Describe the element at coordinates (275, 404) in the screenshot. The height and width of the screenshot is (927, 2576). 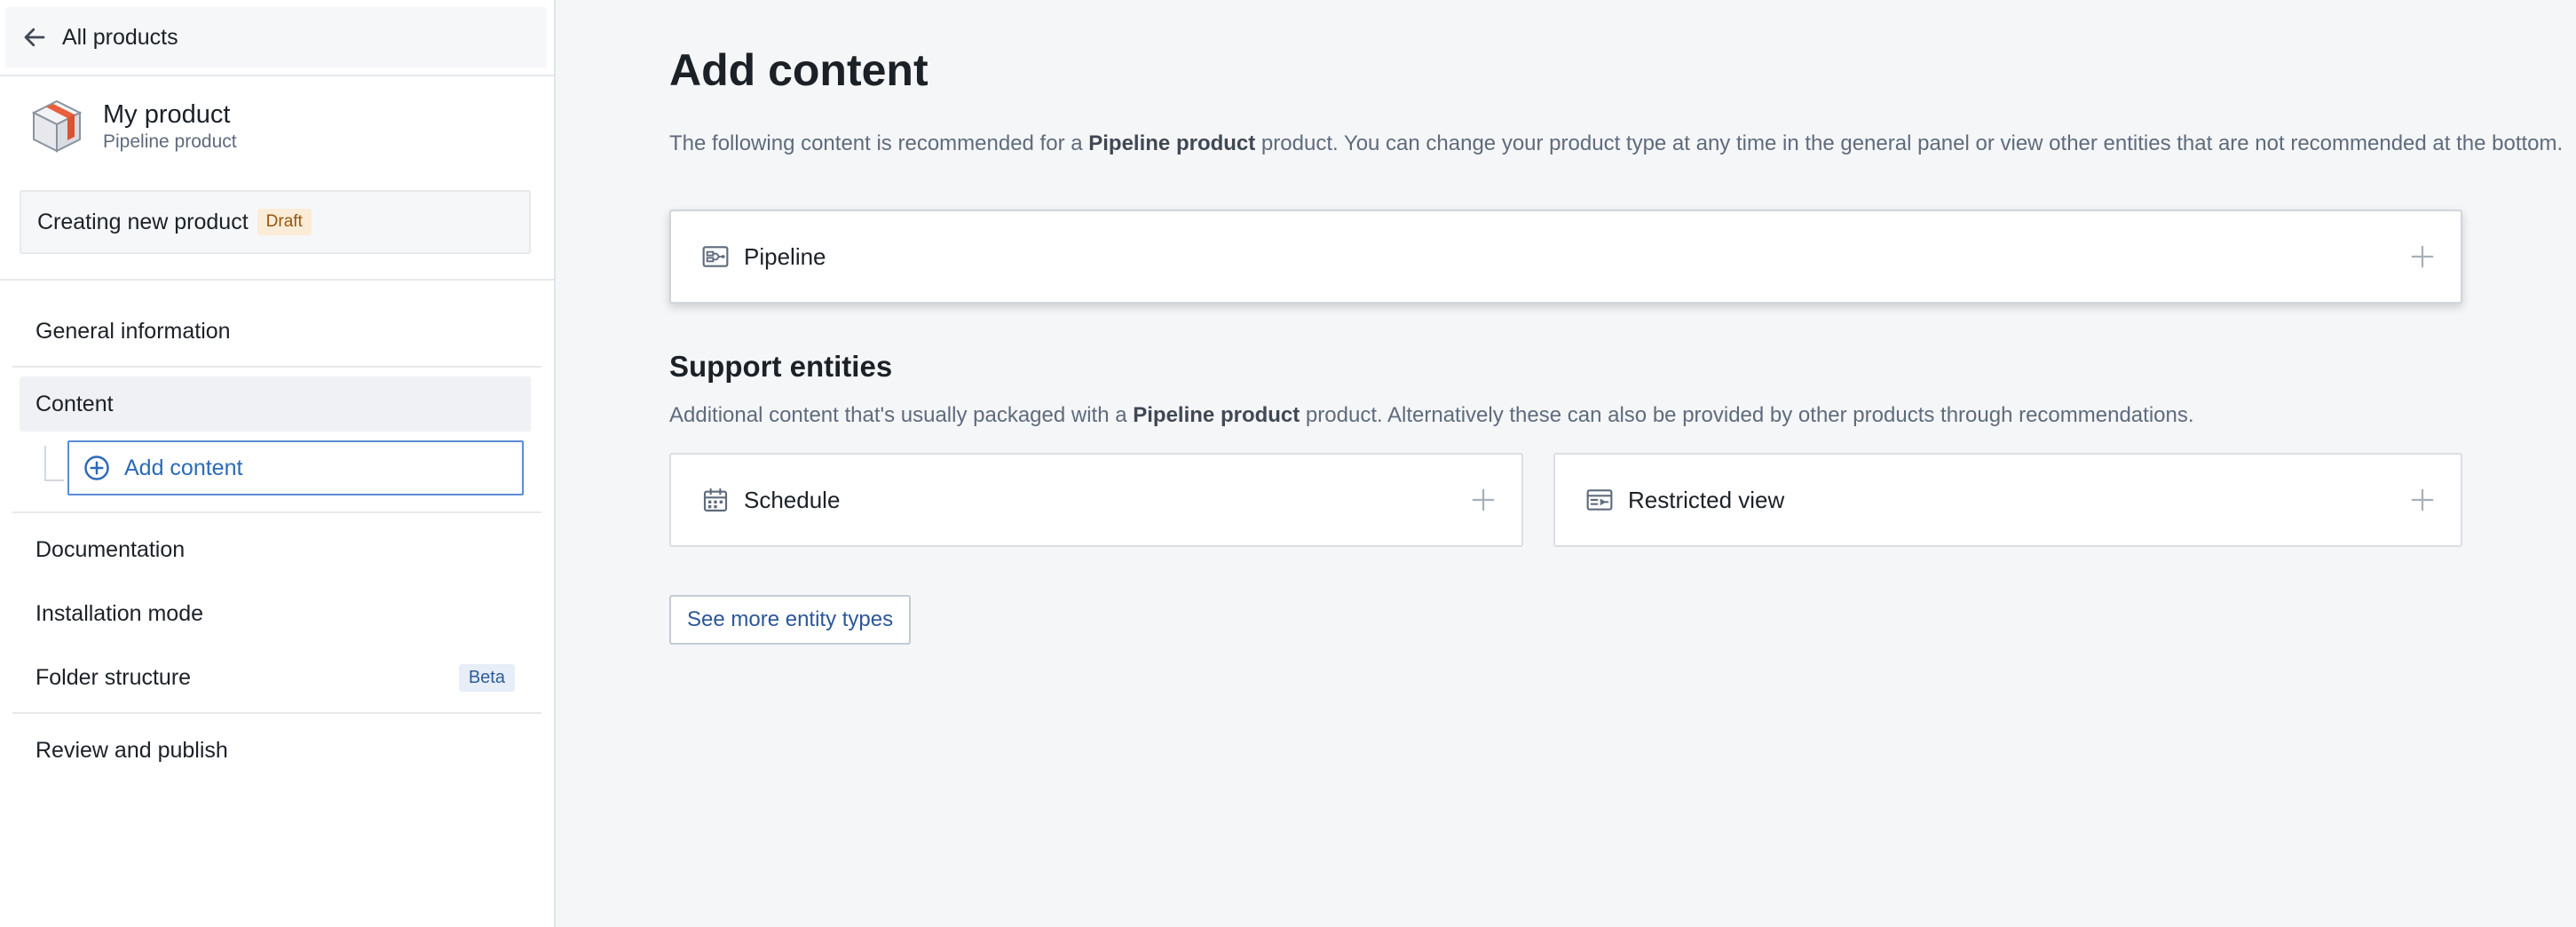
I see `nav-content: Content` at that location.